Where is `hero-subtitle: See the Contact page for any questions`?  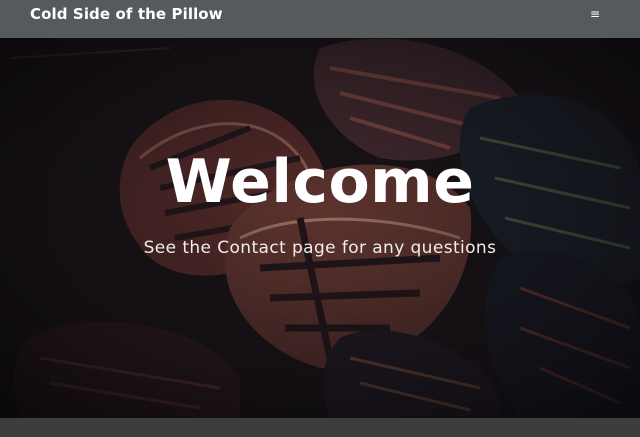 hero-subtitle: See the Contact page for any questions is located at coordinates (320, 248).